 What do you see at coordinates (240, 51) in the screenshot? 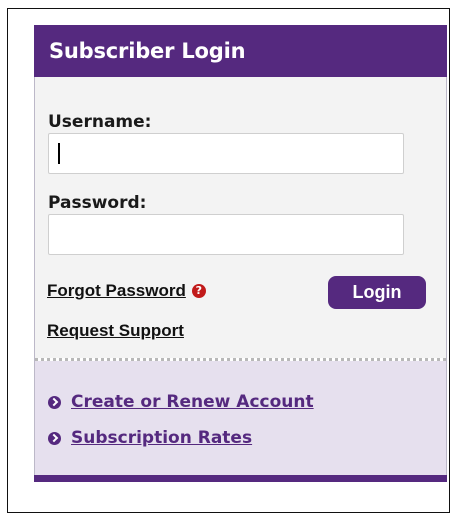
I see `panel-title: Subscriber Login` at bounding box center [240, 51].